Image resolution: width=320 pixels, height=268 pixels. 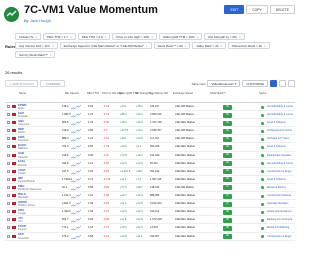 What do you see at coordinates (135, 36) in the screenshot?
I see `rule-chip: Price to 13w High > 10% ×` at bounding box center [135, 36].